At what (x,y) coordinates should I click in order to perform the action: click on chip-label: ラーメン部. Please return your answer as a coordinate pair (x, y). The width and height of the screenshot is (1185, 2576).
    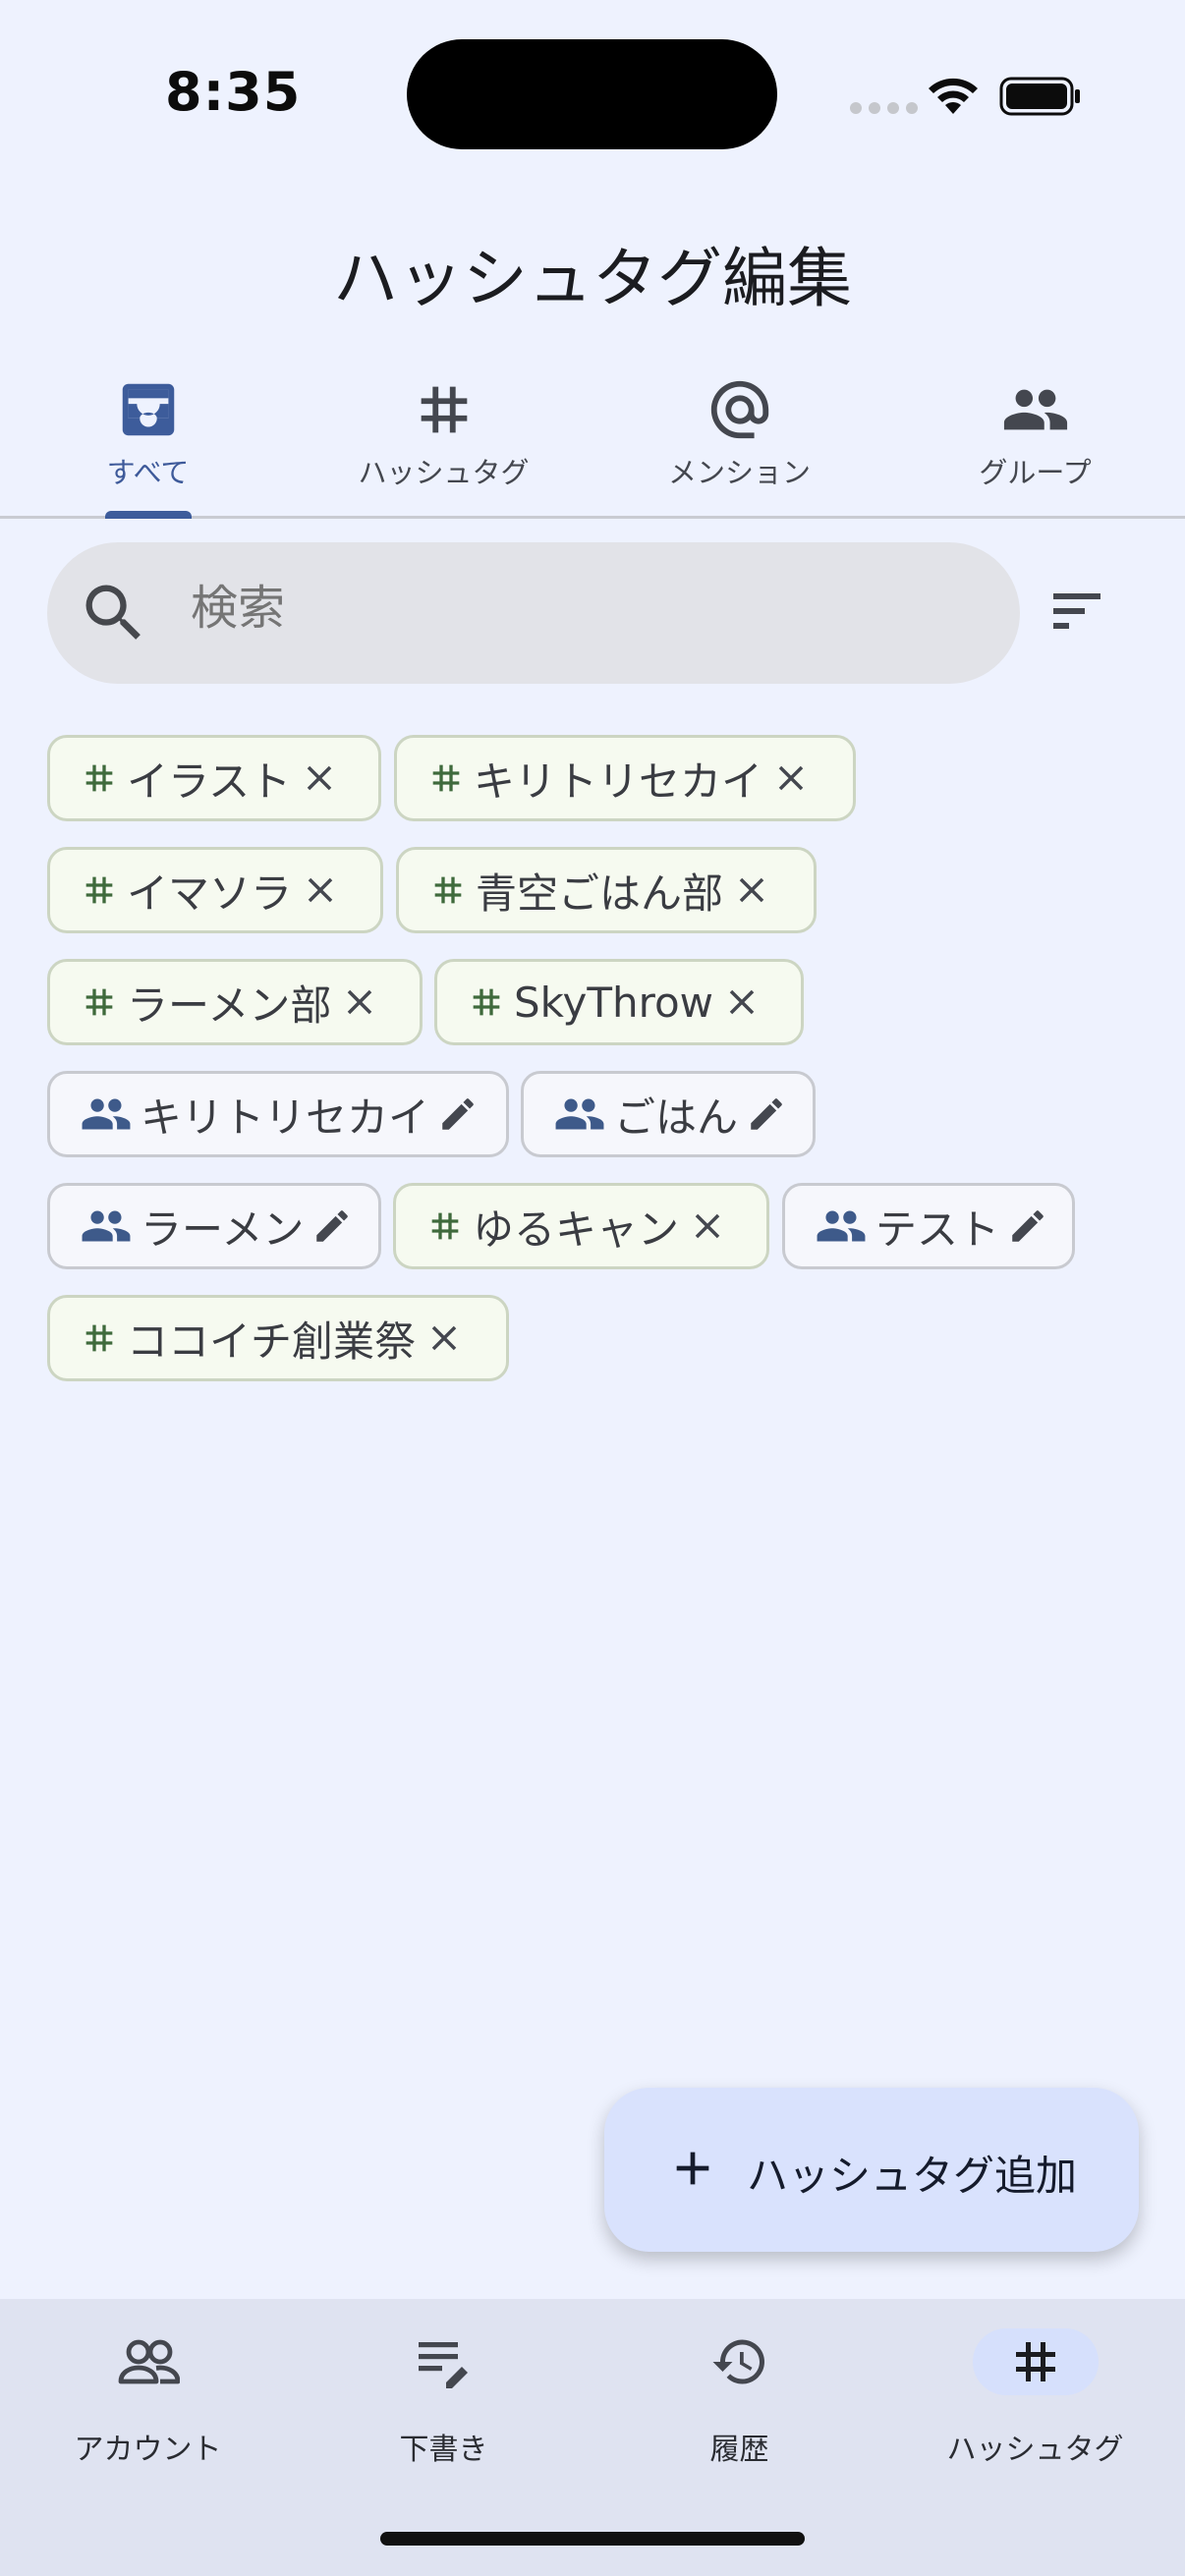
    Looking at the image, I should click on (230, 1005).